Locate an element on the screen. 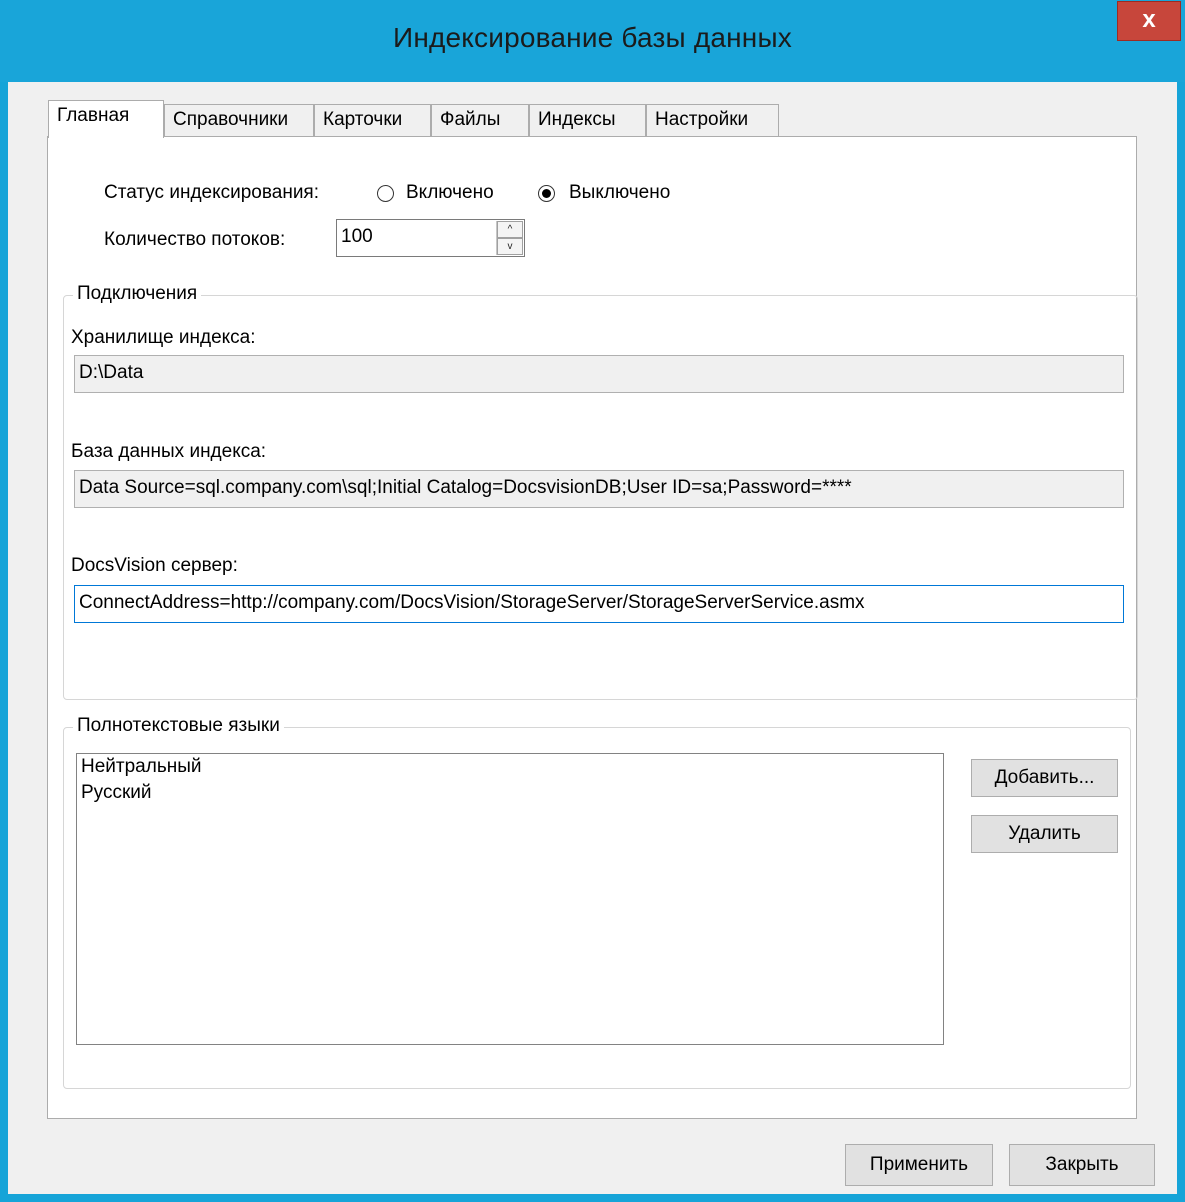 This screenshot has width=1185, height=1202. stepper-down-button: v is located at coordinates (510, 246).